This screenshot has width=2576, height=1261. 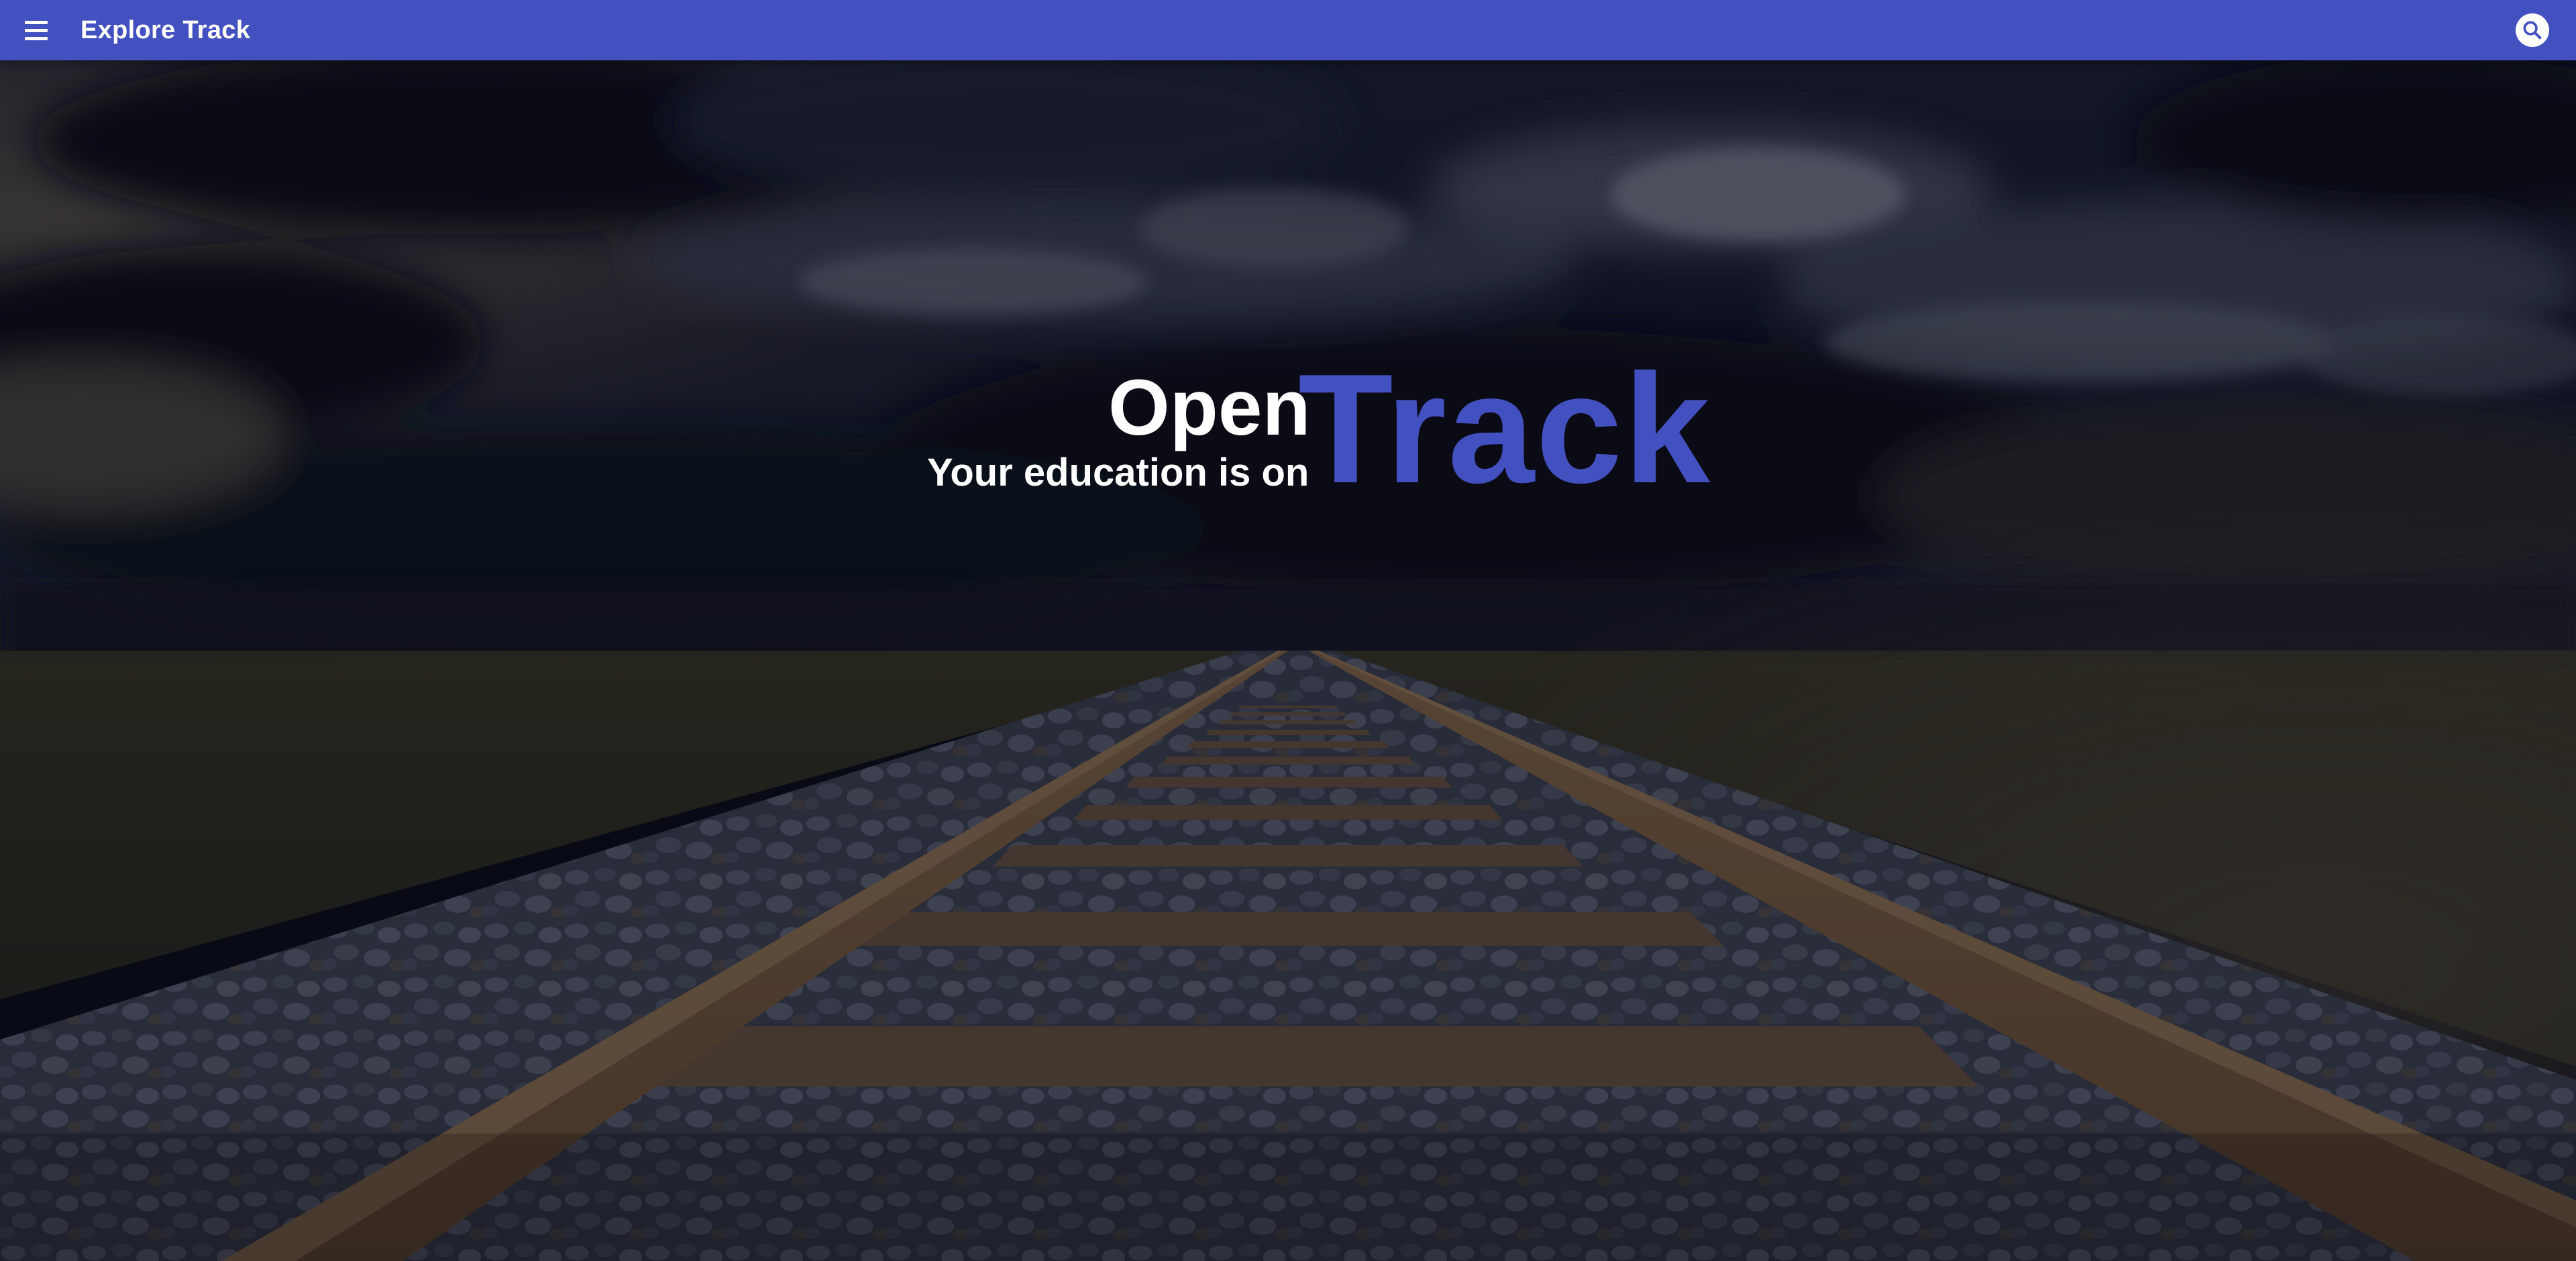 I want to click on brand-tagline: Your education is on, so click(x=1118, y=472).